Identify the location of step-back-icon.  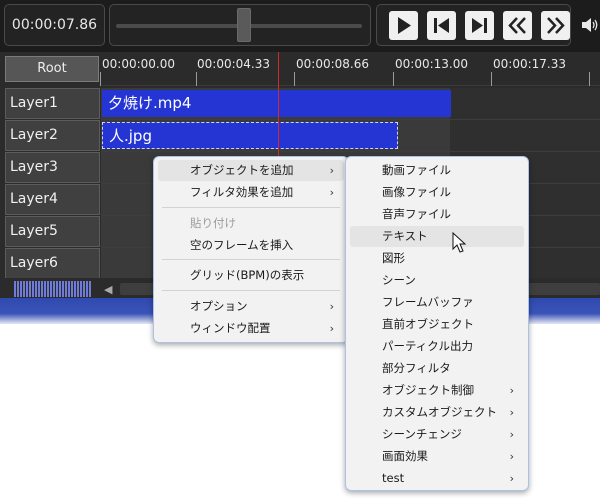
(441, 25).